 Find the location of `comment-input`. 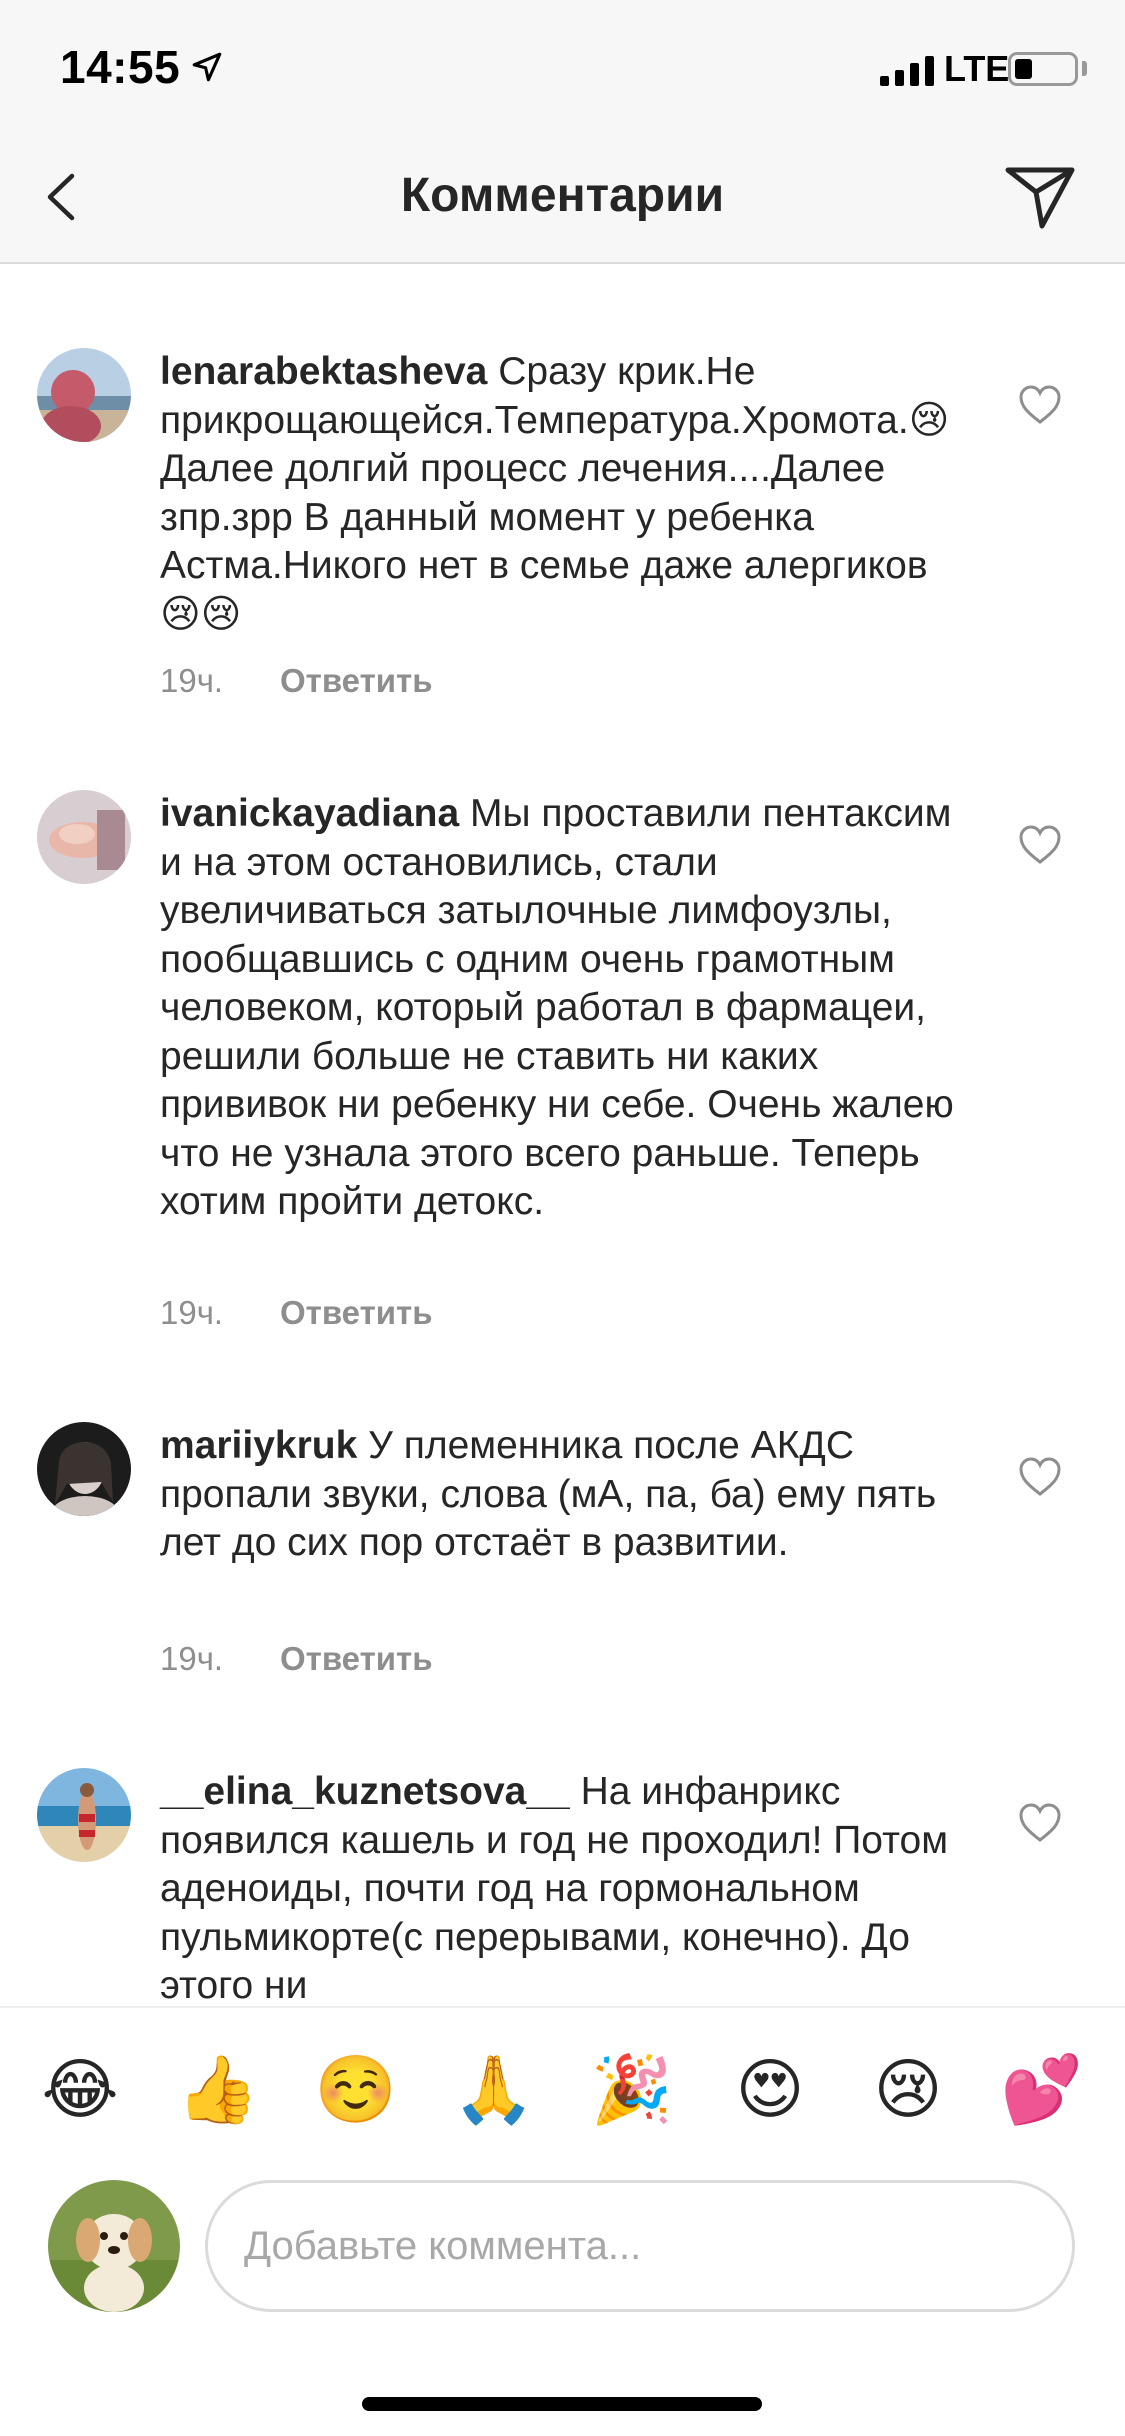

comment-input is located at coordinates (640, 2246).